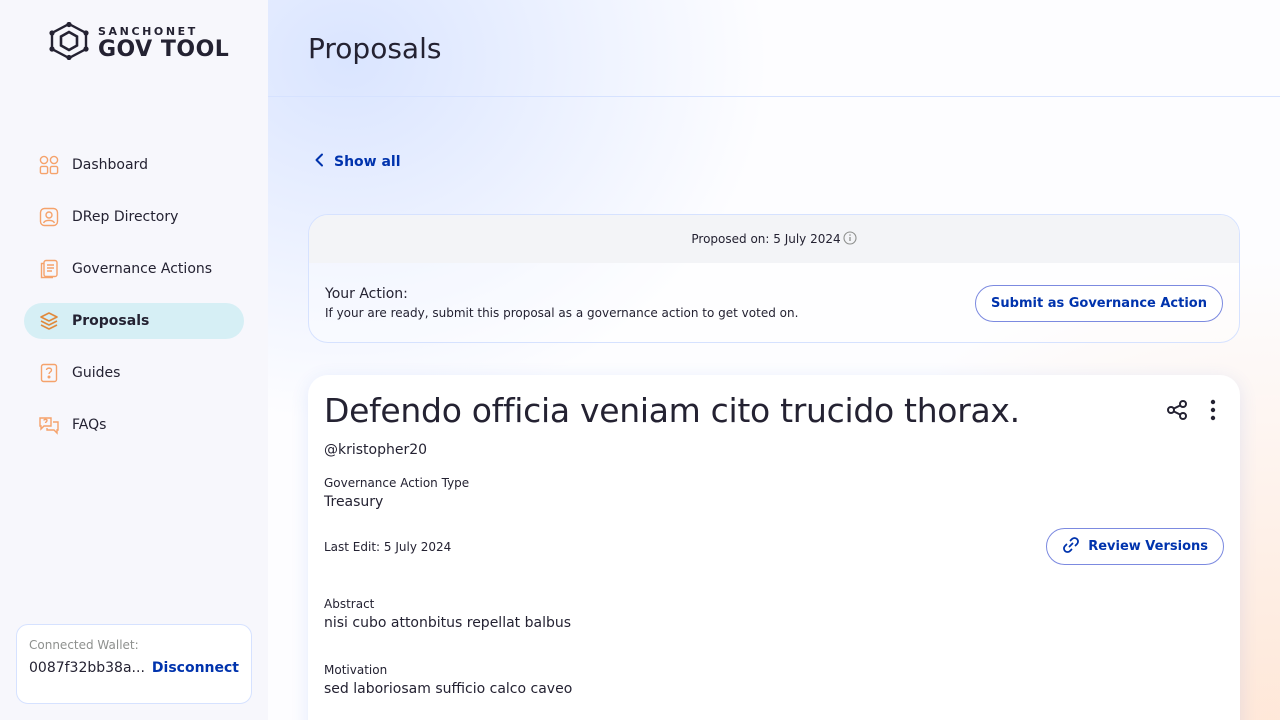 The image size is (1280, 720). I want to click on sidebar-item-label: Guides, so click(96, 373).